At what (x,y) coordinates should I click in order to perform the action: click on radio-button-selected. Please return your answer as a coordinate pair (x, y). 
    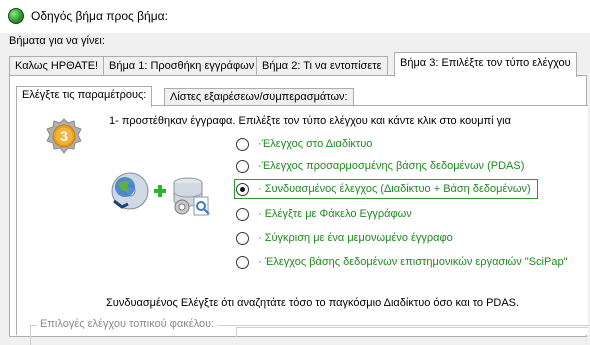
    Looking at the image, I should click on (242, 189).